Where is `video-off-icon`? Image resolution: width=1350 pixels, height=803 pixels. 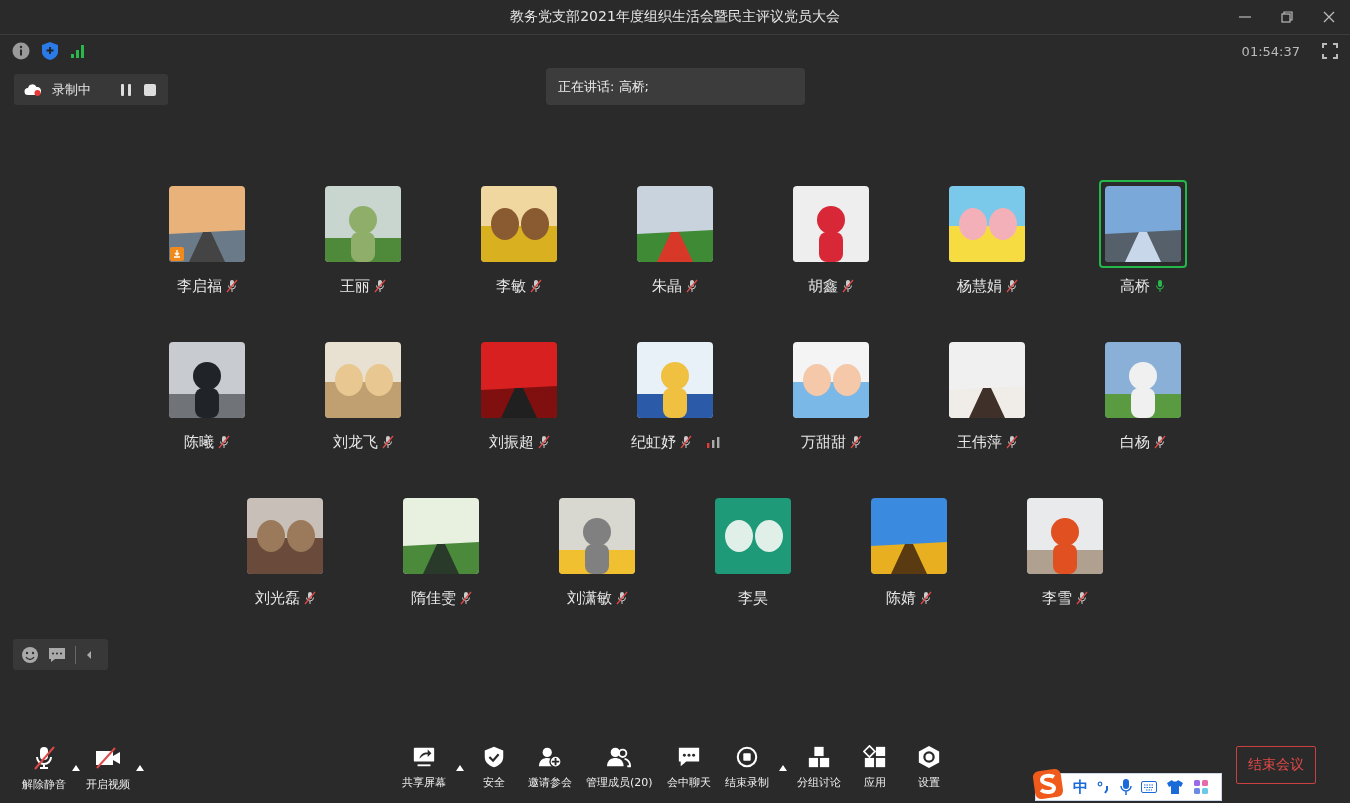 video-off-icon is located at coordinates (108, 758).